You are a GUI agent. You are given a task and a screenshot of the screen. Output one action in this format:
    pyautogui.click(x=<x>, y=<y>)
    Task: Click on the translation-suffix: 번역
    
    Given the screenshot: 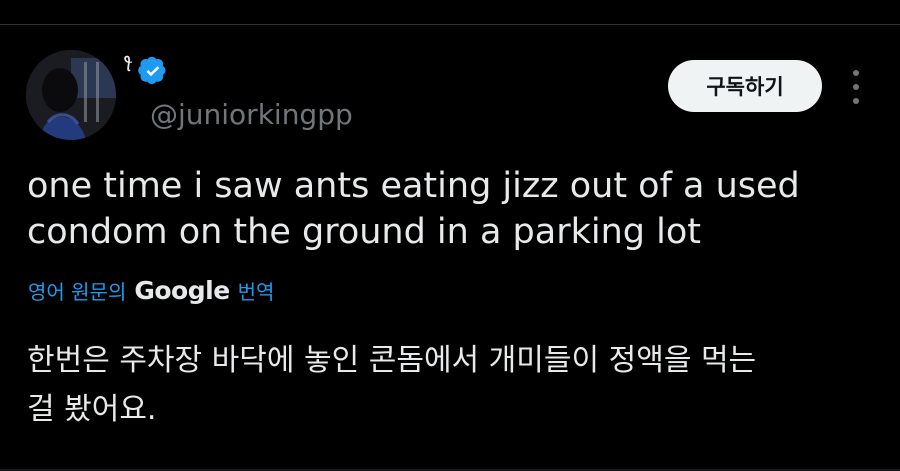 What is the action you would take?
    pyautogui.click(x=256, y=292)
    